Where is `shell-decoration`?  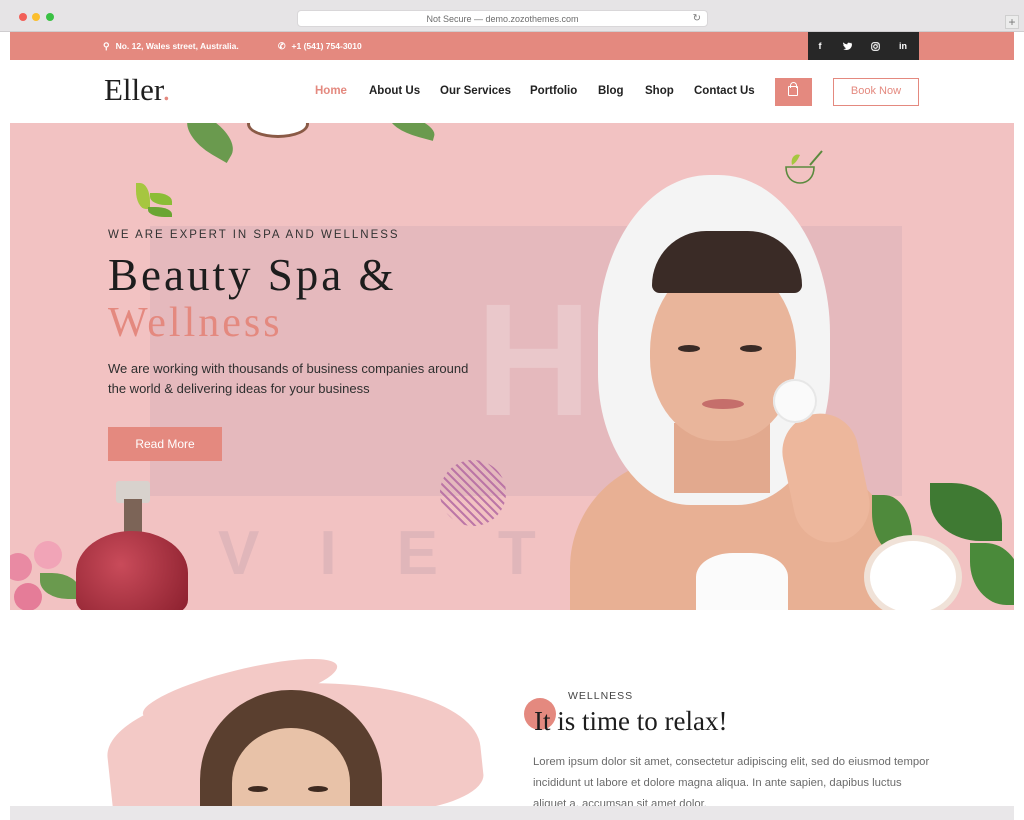
shell-decoration is located at coordinates (278, 129).